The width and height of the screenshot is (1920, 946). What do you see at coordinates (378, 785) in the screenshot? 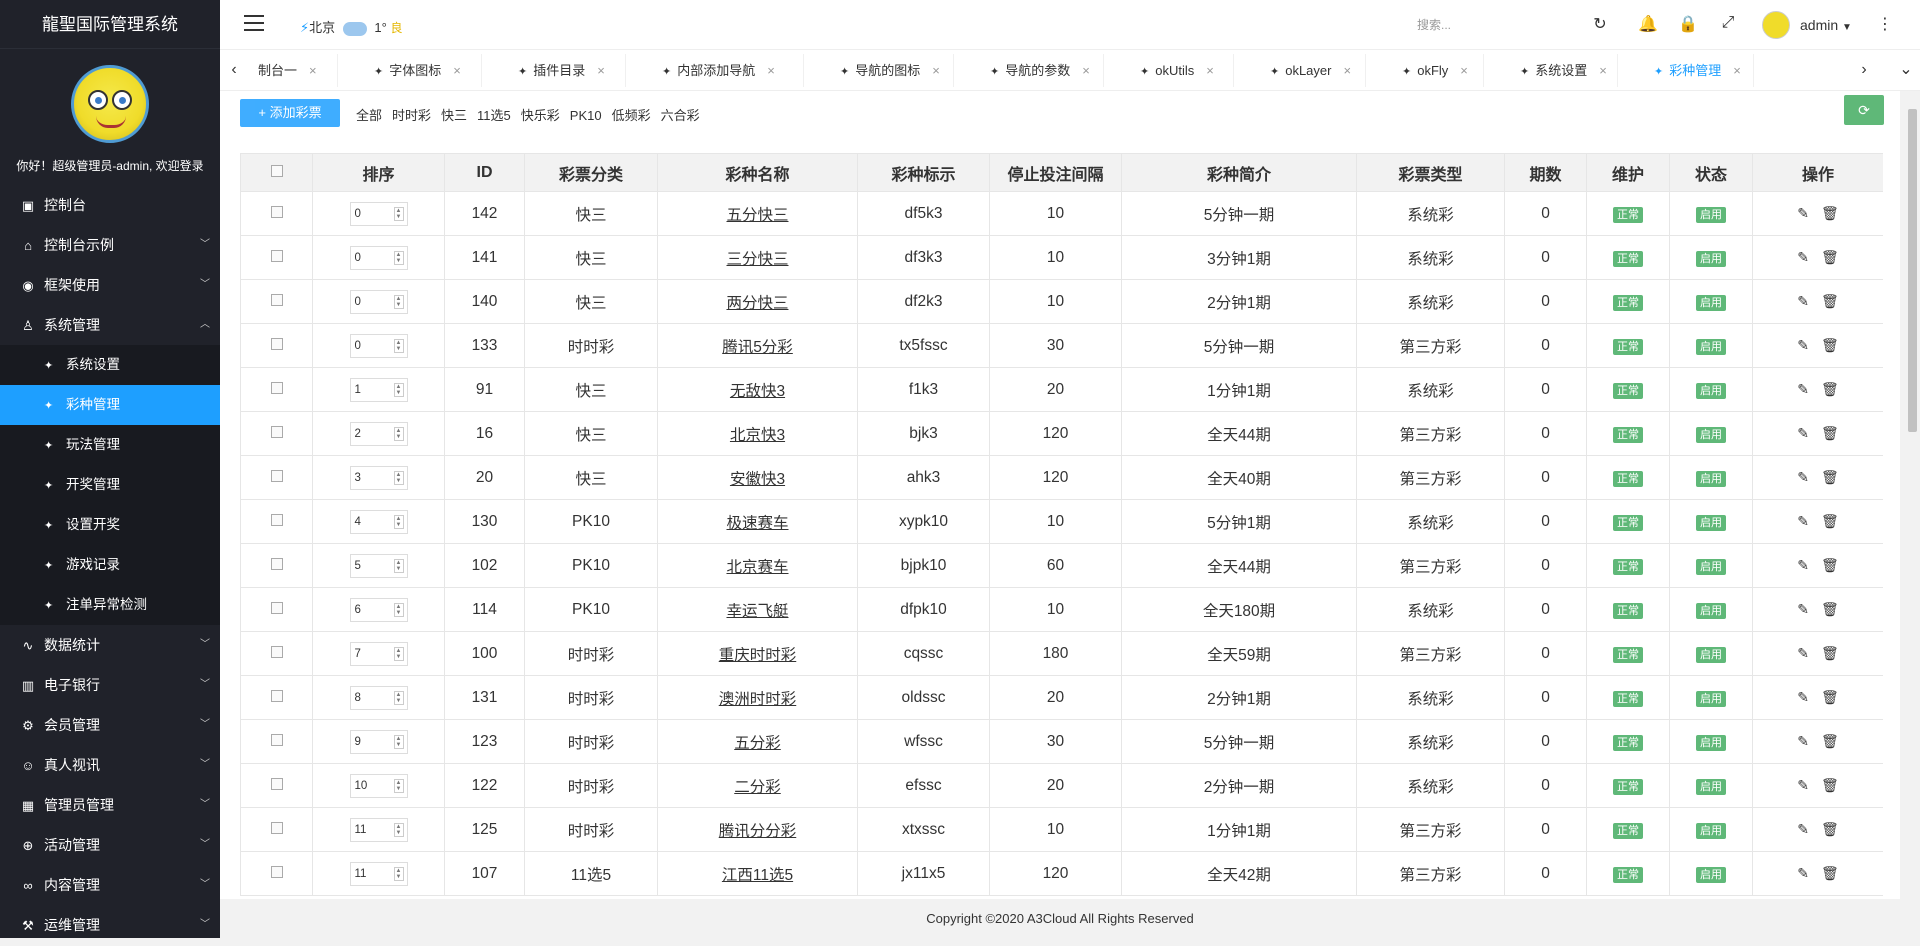
I see `order-input: 10 ▲ ▼` at bounding box center [378, 785].